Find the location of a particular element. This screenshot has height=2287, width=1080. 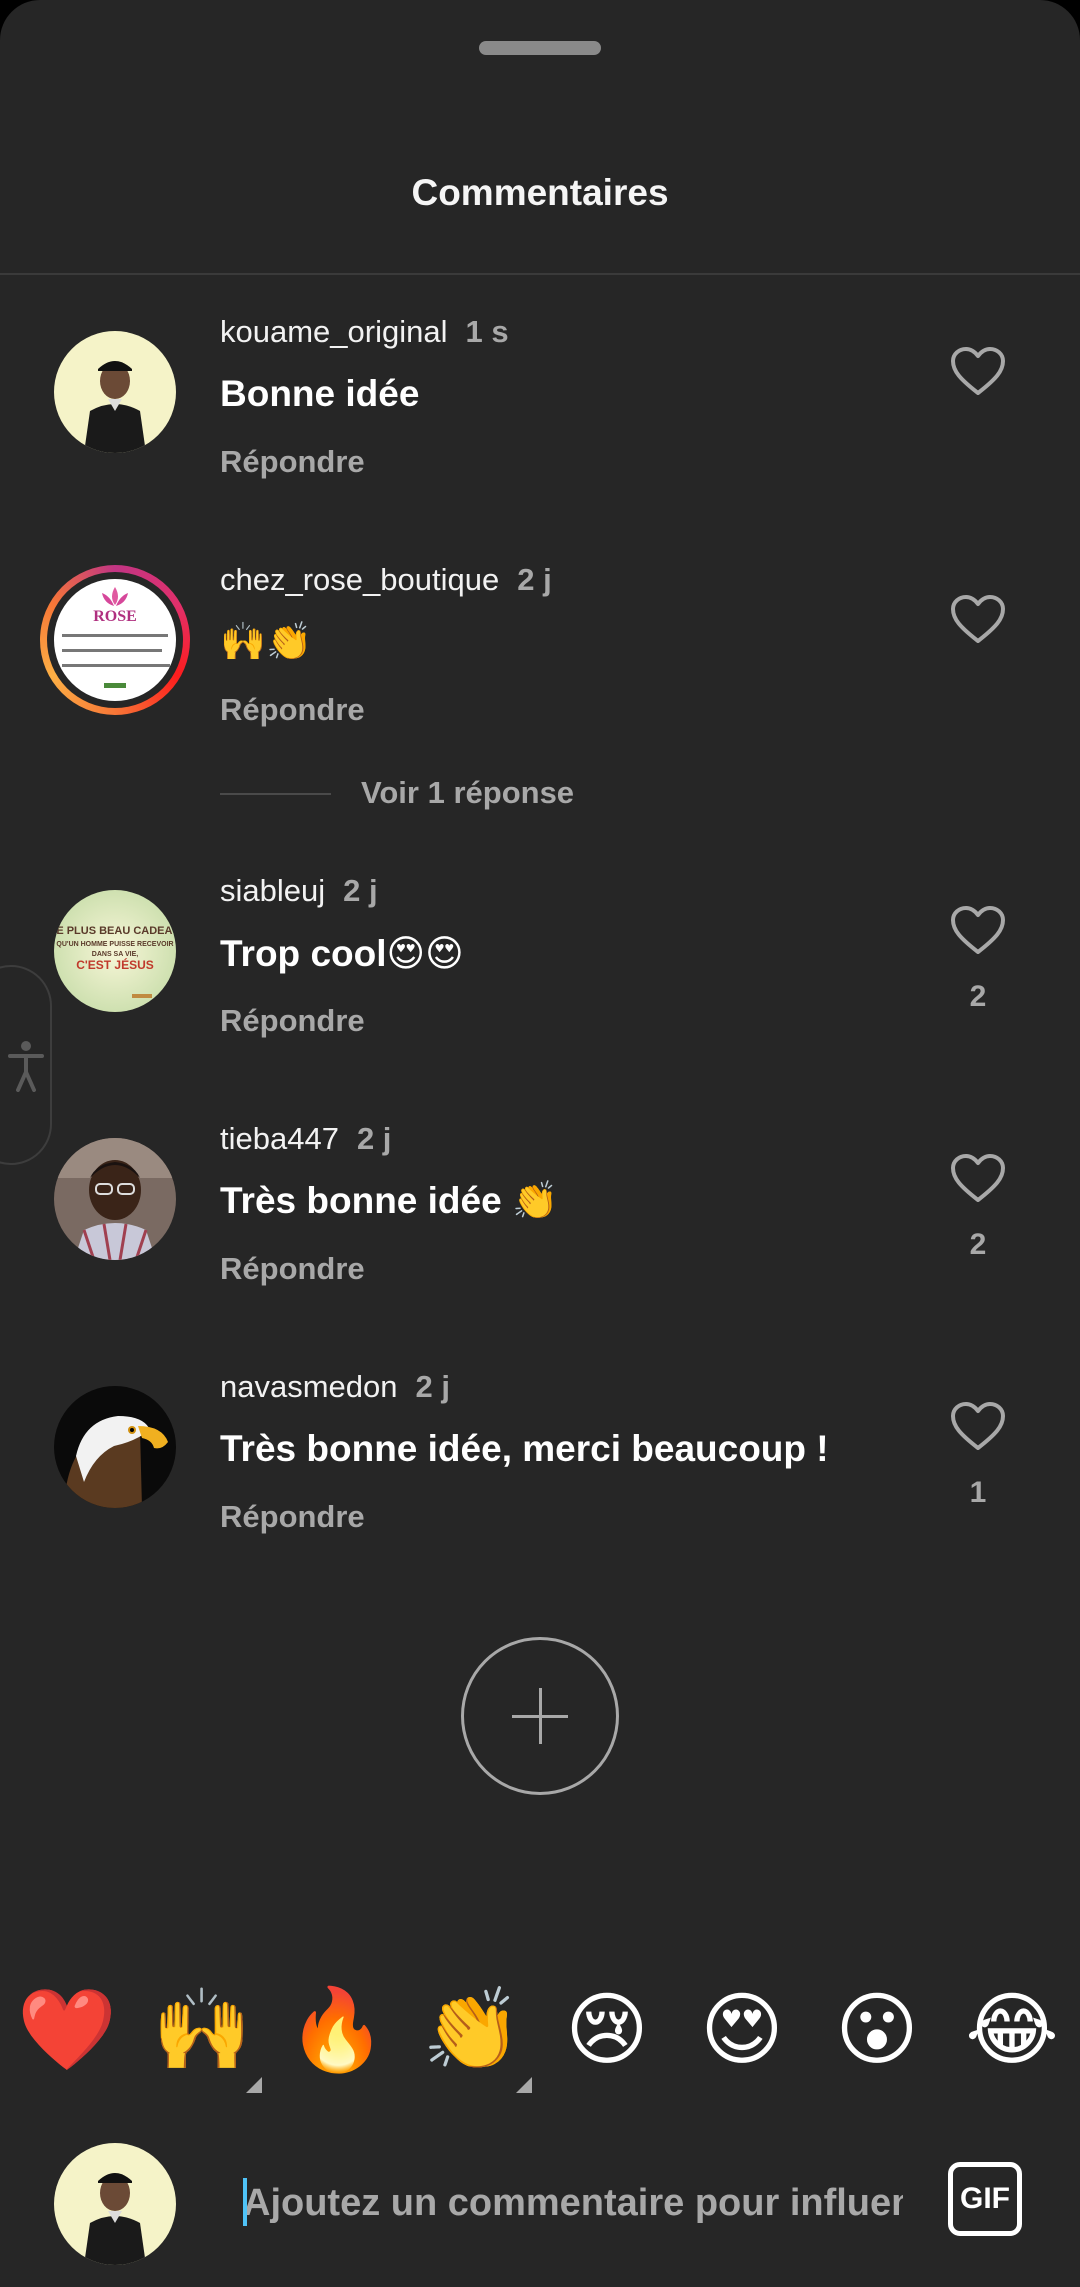

comment-composer: Ajoutez un commentaire pour influenc GIF is located at coordinates (540, 2213).